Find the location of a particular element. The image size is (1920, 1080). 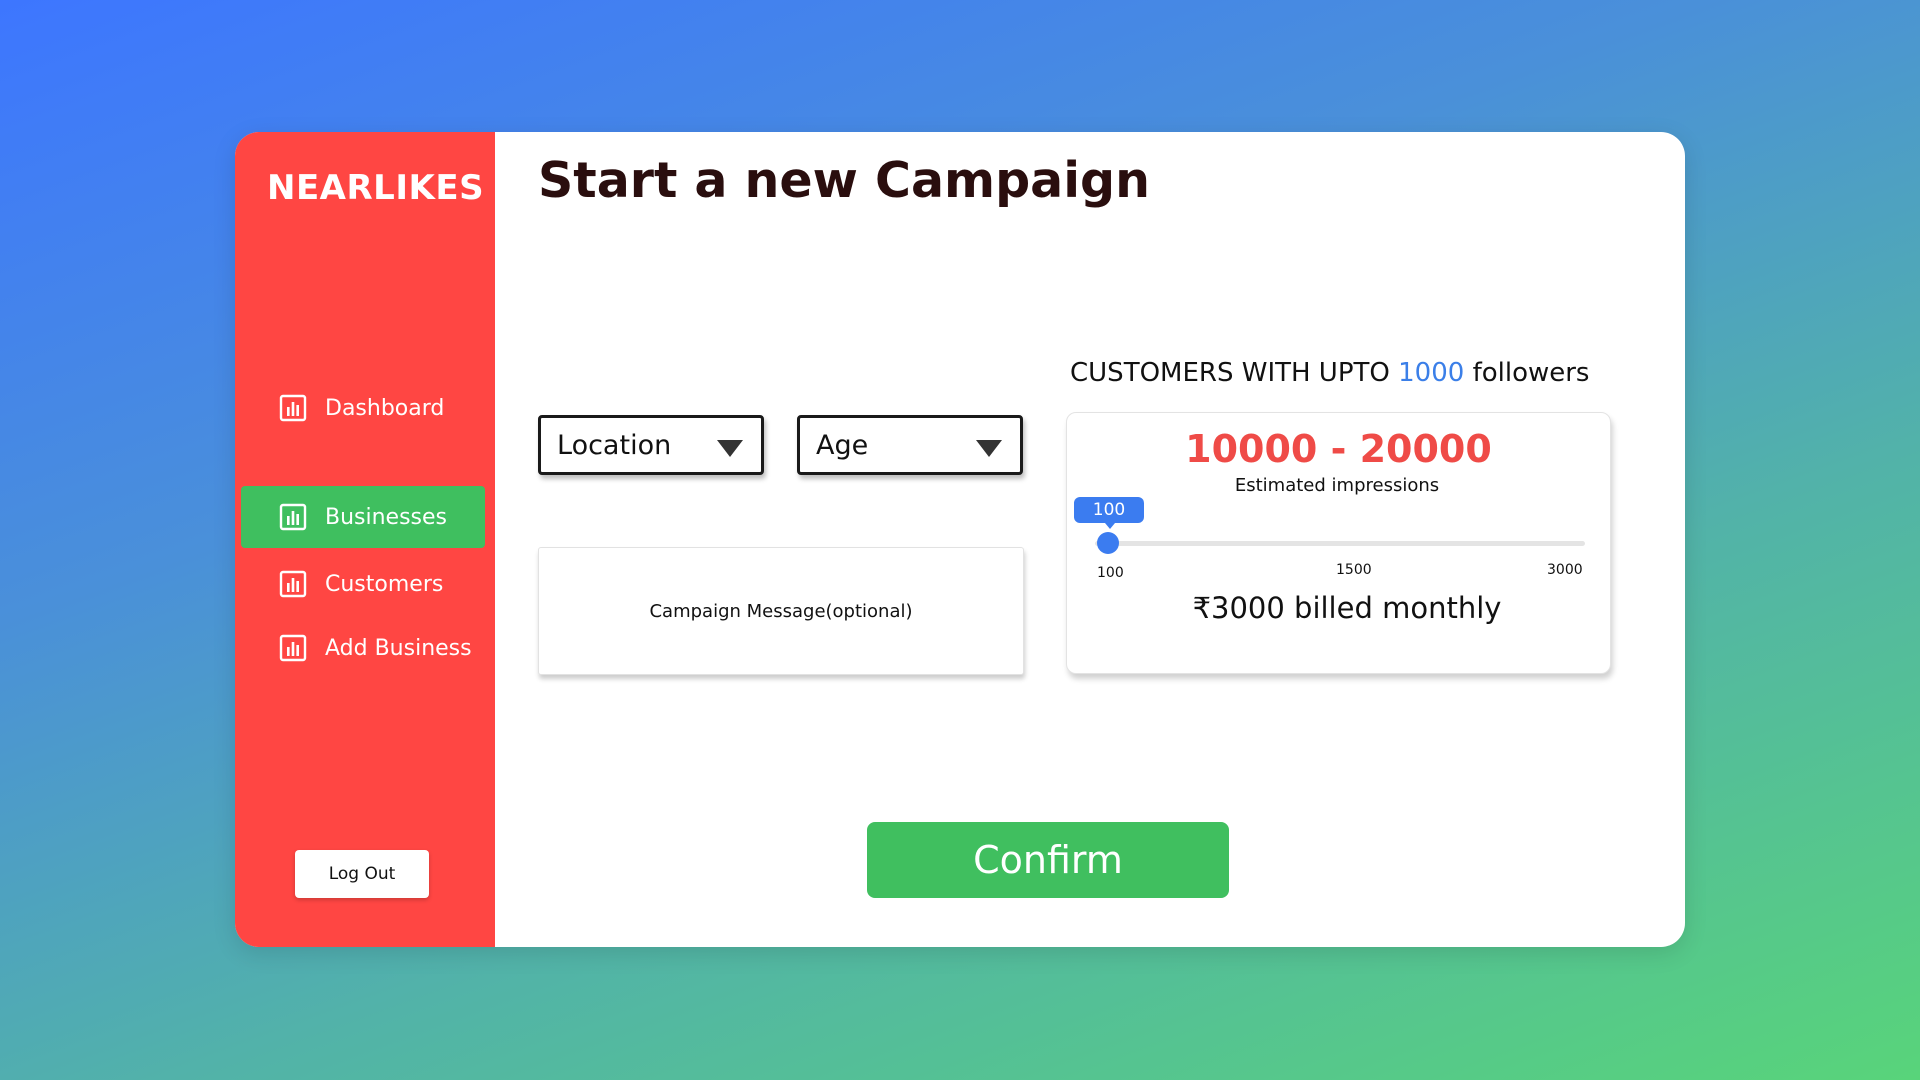

page-title: Start a new Campaign is located at coordinates (844, 180).